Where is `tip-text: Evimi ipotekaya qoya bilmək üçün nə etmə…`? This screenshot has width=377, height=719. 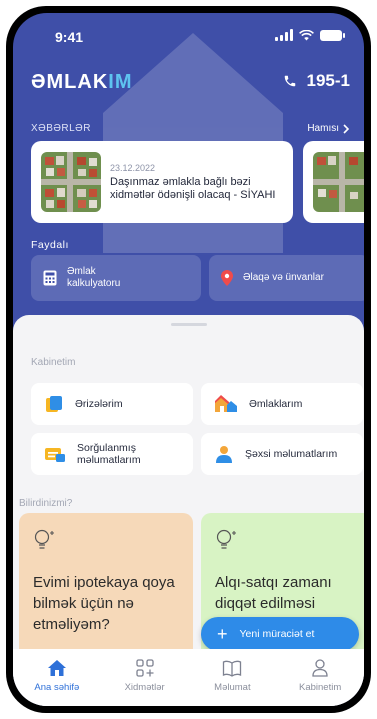 tip-text: Evimi ipotekaya qoya bilmək üçün nə etmə… is located at coordinates (104, 603).